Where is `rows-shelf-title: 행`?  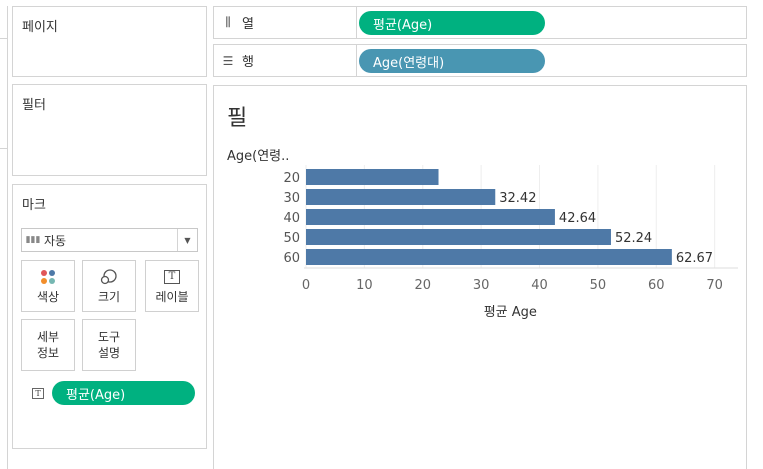 rows-shelf-title: 행 is located at coordinates (248, 62).